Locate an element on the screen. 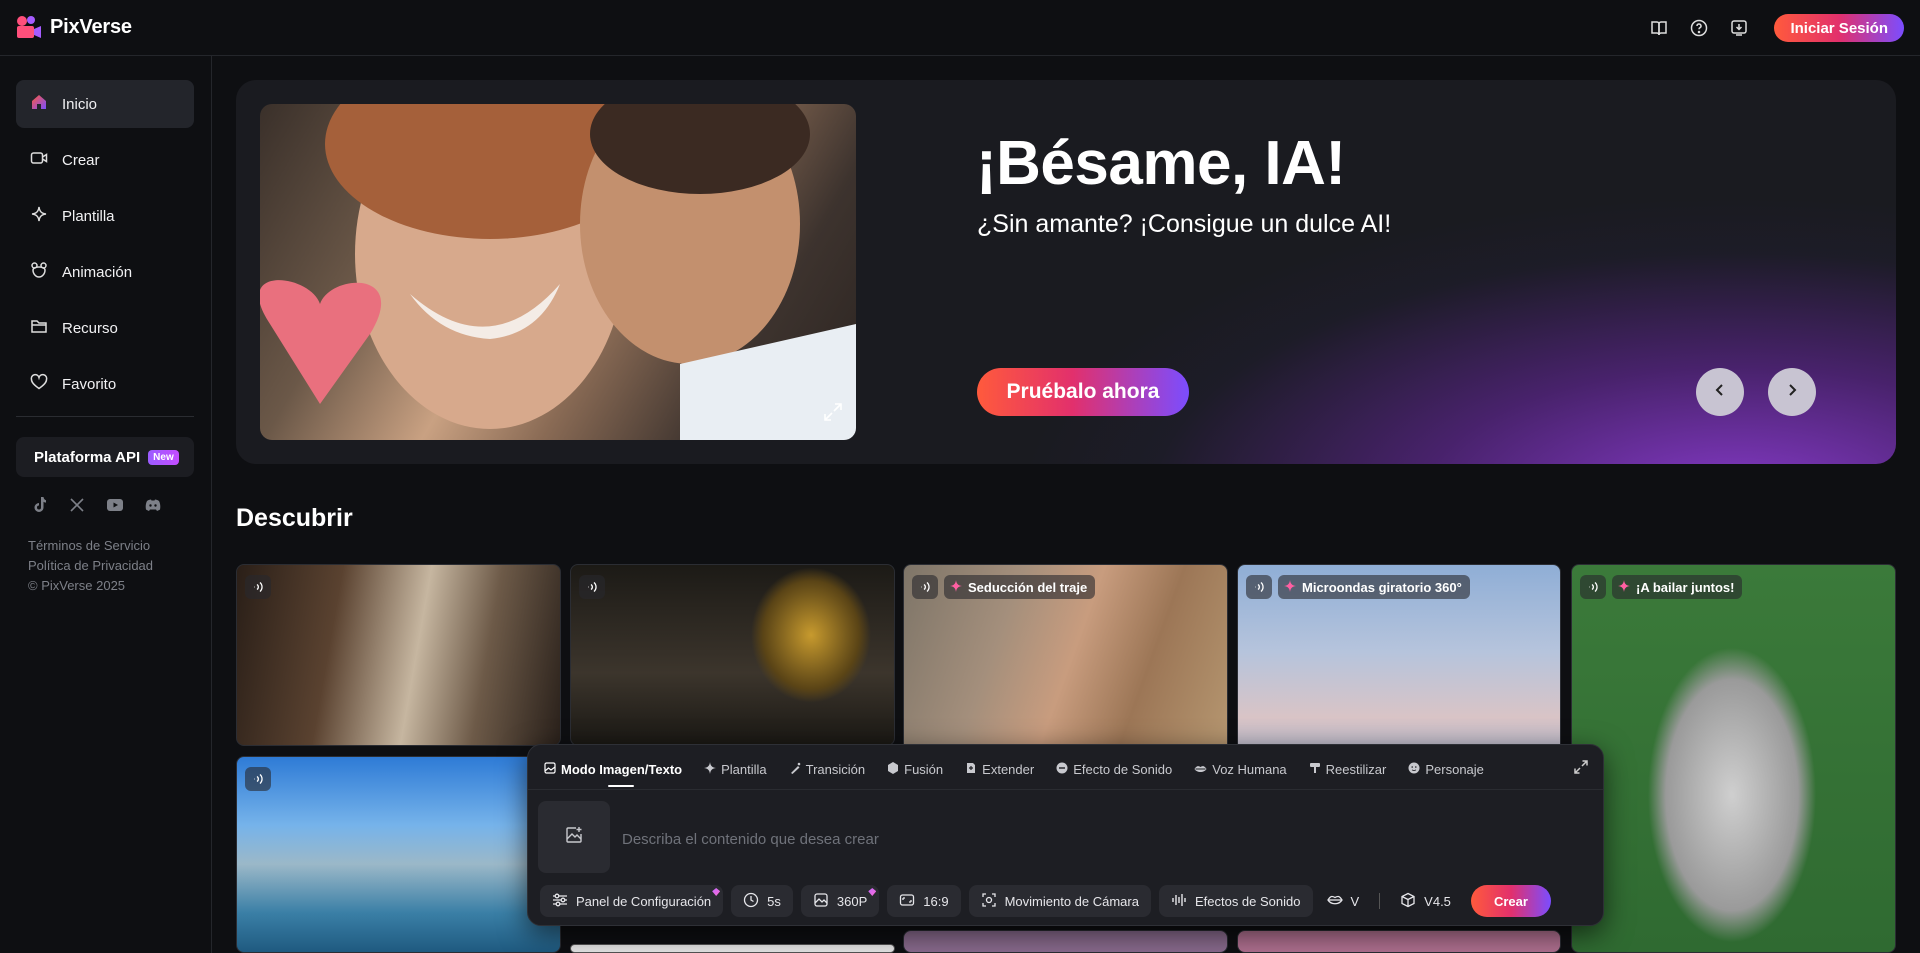 The image size is (1920, 953). tab-label: Extender is located at coordinates (1008, 769).